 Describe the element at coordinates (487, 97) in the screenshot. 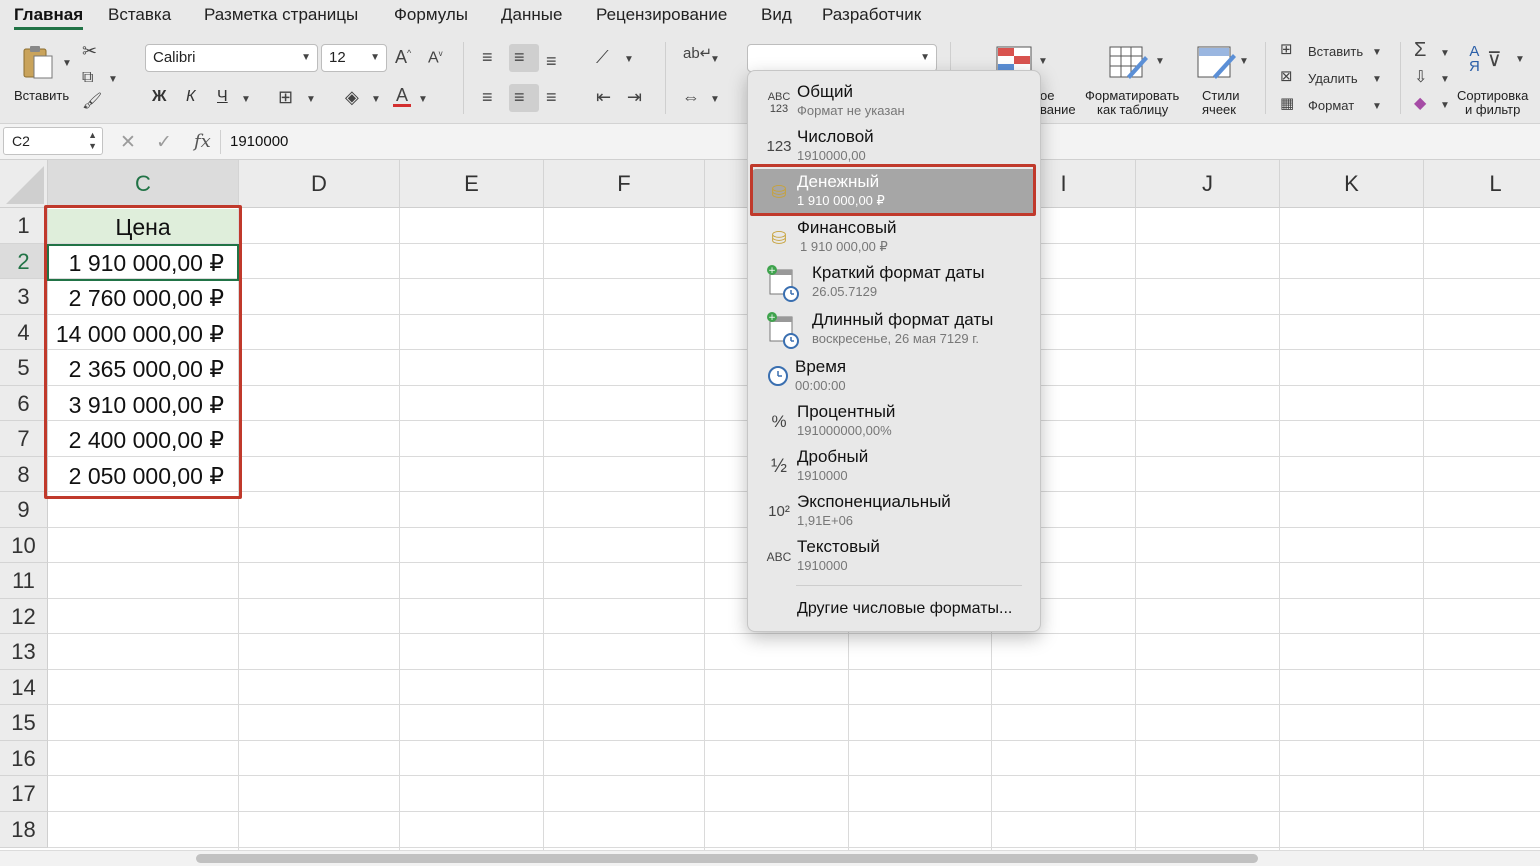

I see `align-left-icon: ≡` at that location.